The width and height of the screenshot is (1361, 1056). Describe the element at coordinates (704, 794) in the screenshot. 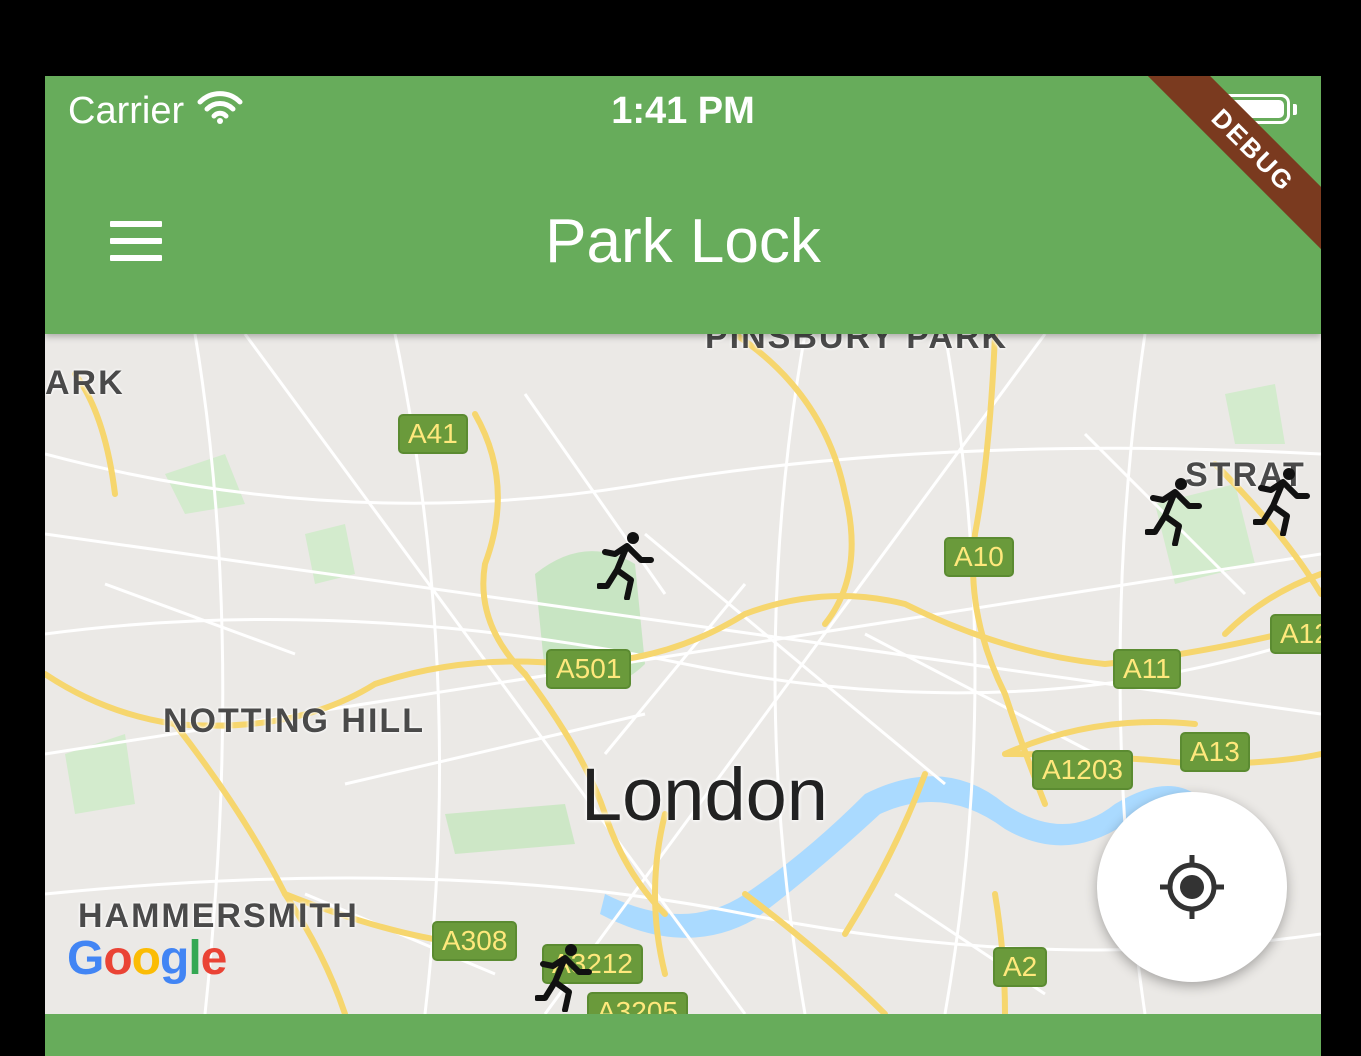

I see `city-label-london: London` at that location.